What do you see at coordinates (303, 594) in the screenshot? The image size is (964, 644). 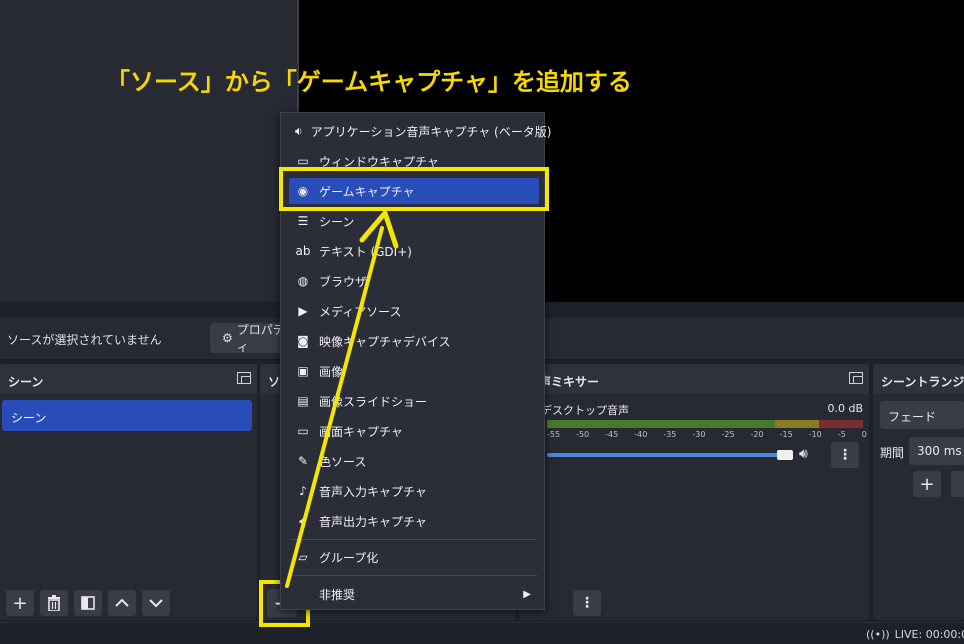 I see `blank-icon` at bounding box center [303, 594].